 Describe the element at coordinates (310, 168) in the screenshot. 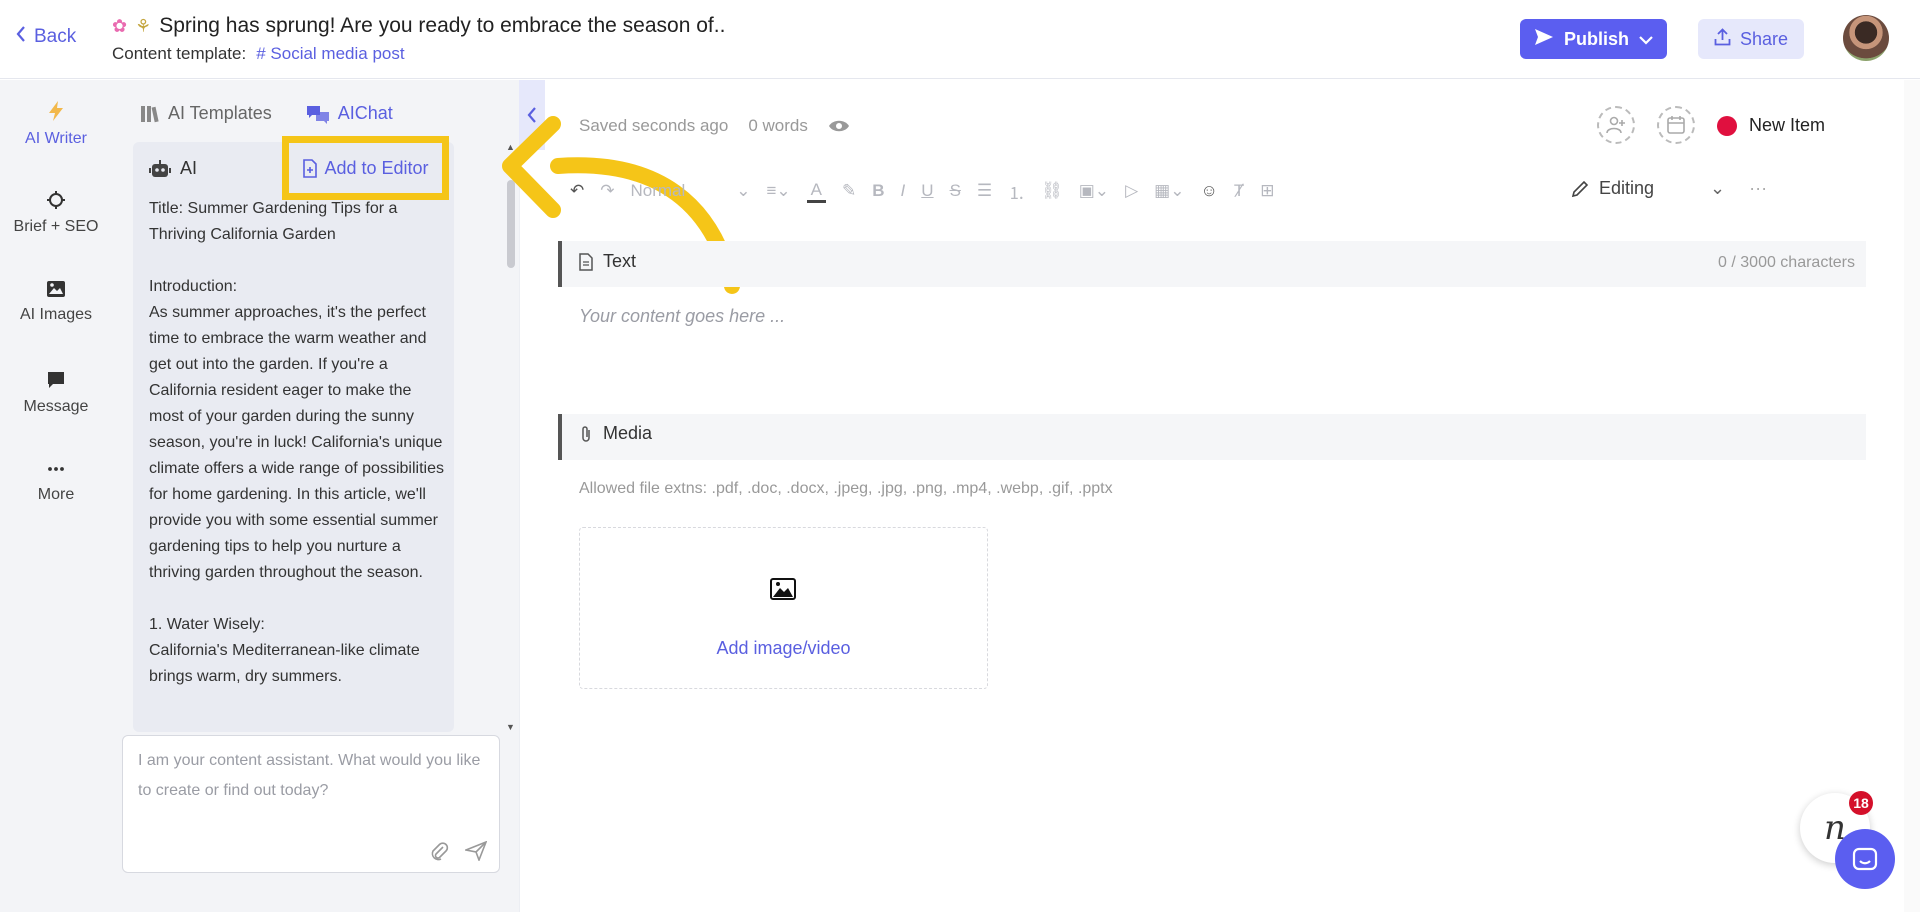

I see `file-add-icon` at that location.